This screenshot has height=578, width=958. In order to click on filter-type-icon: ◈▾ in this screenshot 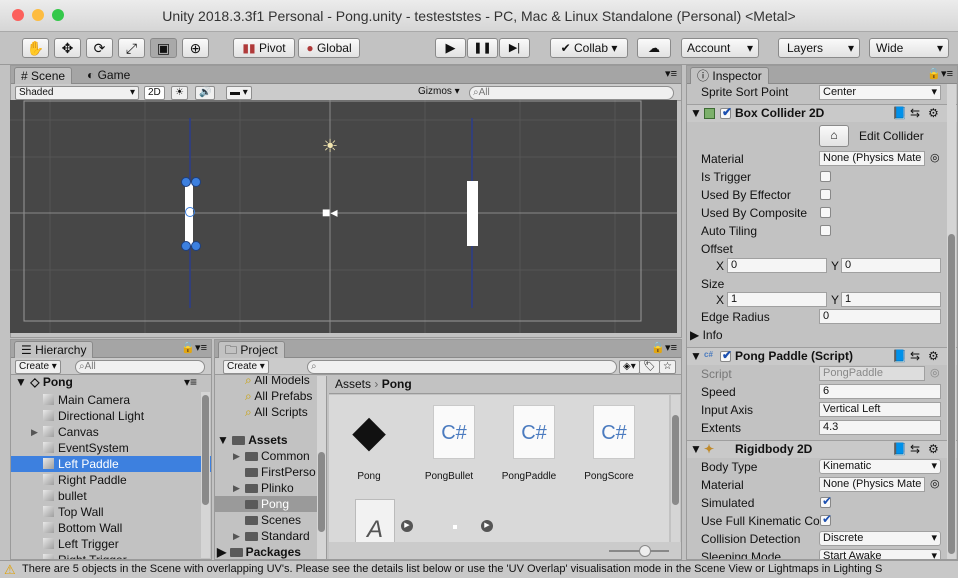, I will do `click(629, 367)`.